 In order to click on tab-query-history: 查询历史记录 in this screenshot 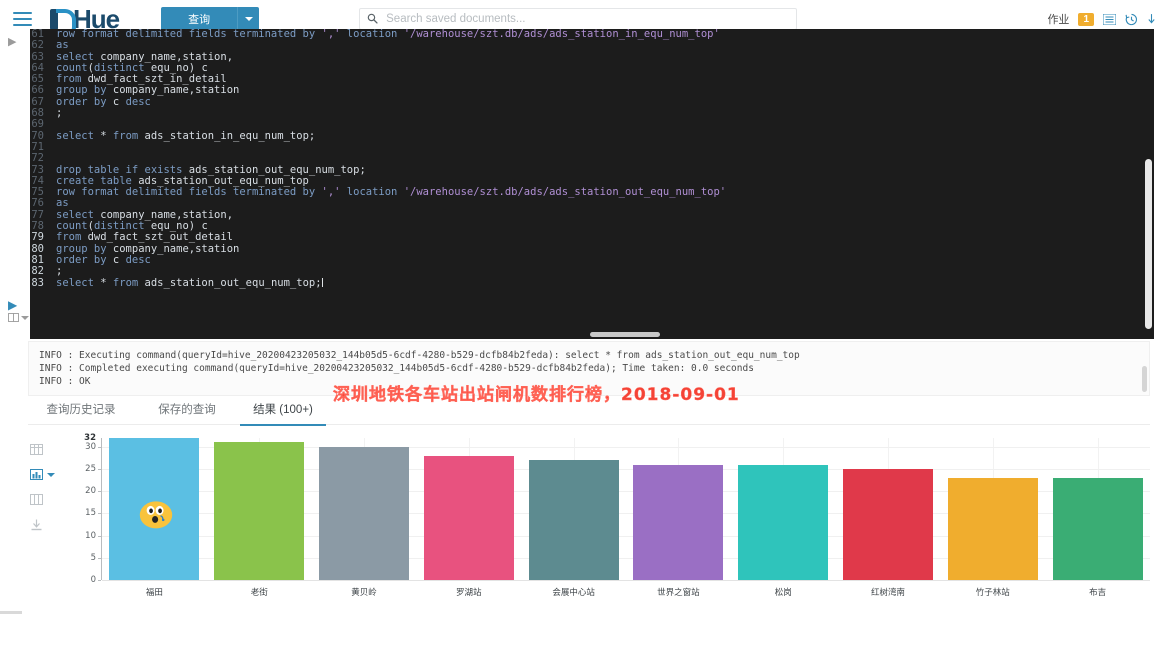, I will do `click(81, 412)`.